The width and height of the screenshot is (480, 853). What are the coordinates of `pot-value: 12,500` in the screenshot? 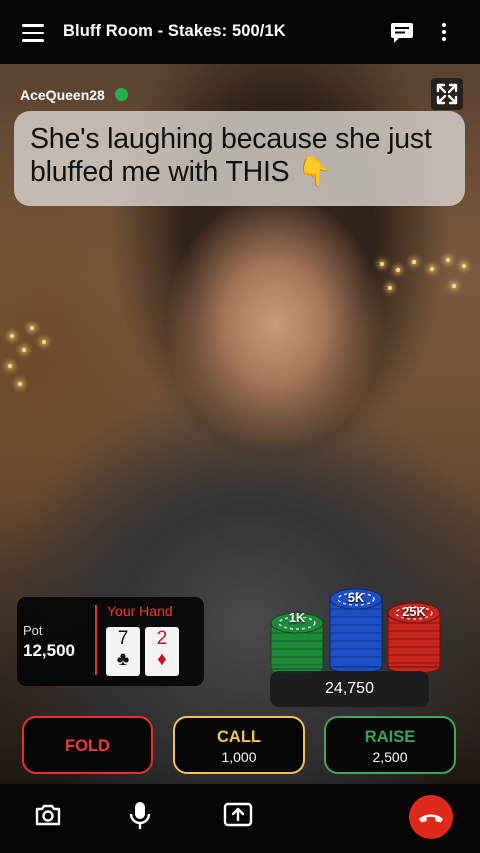 It's located at (49, 650).